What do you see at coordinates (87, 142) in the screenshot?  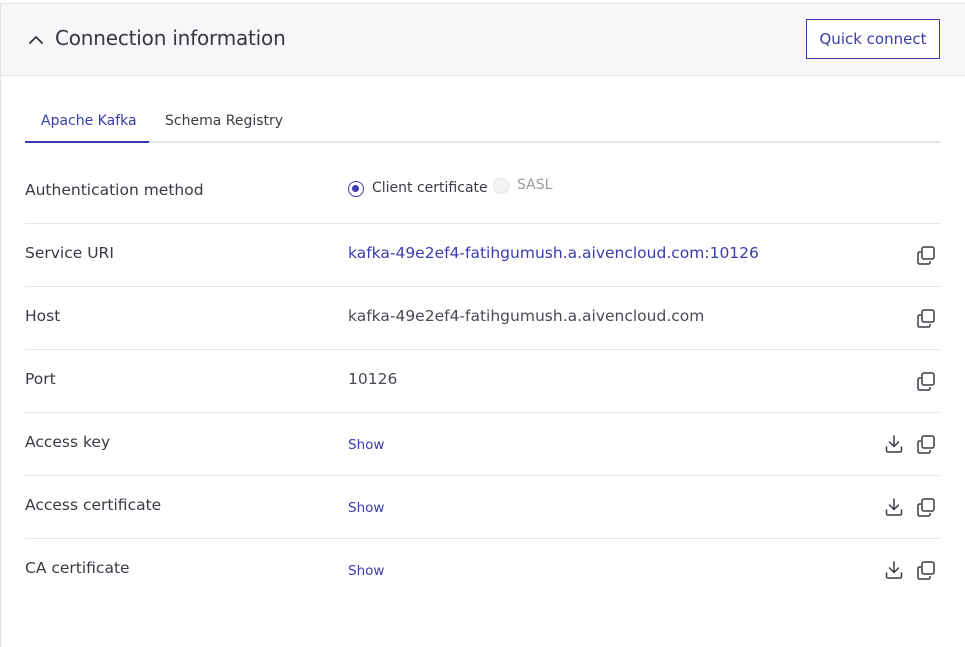 I see `active-tab-indicator` at bounding box center [87, 142].